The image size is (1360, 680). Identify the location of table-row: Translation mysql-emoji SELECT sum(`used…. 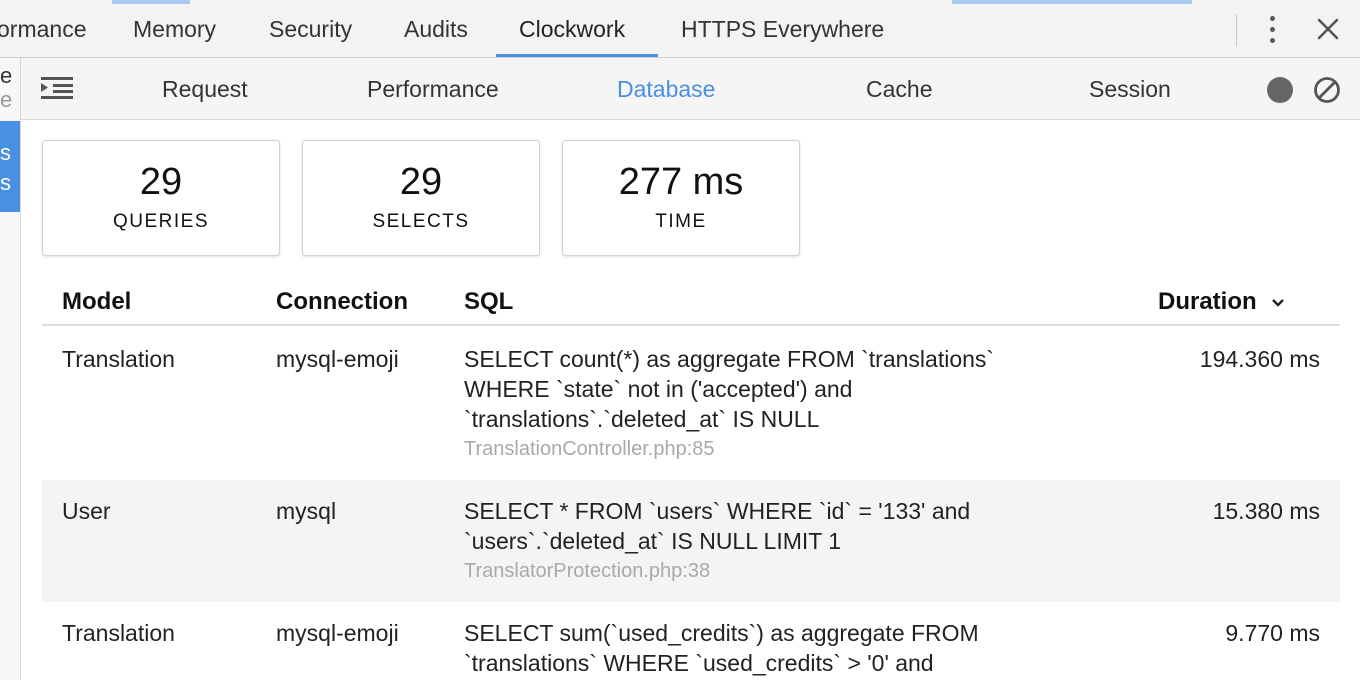
(691, 641).